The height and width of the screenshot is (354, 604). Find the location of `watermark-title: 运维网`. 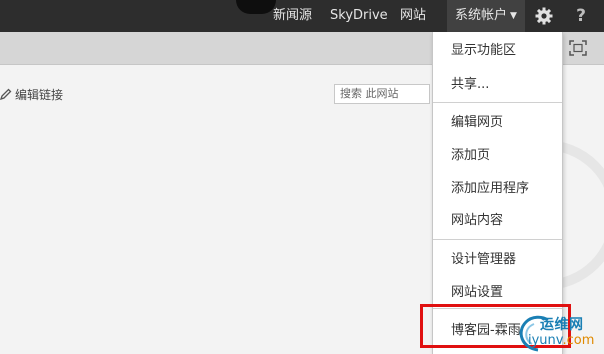

watermark-title: 运维网 is located at coordinates (562, 325).